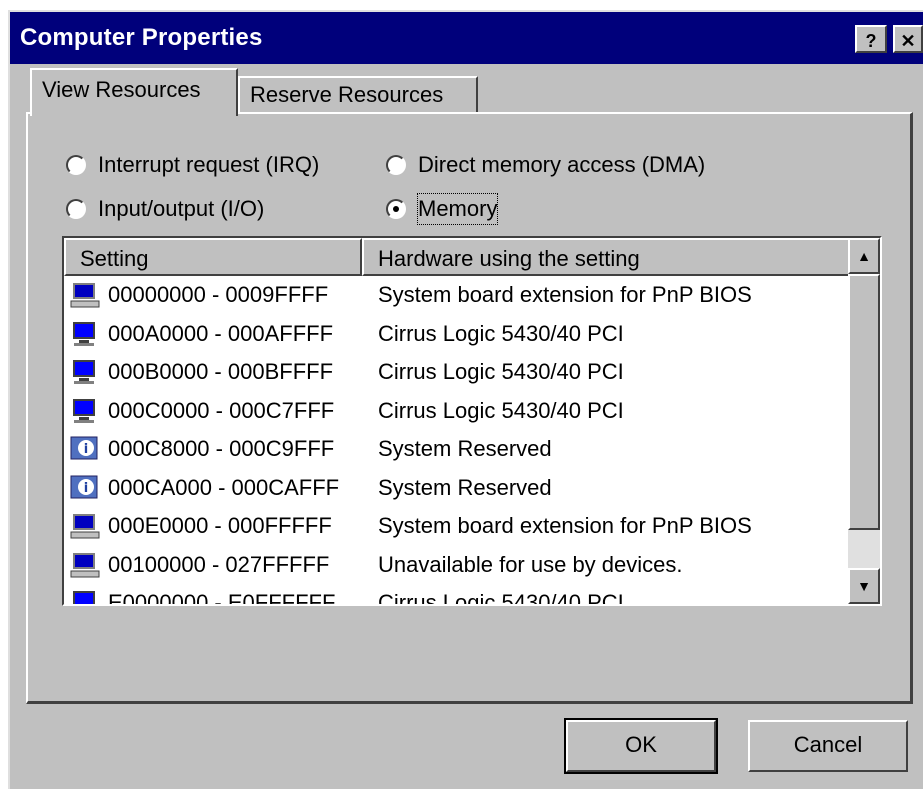 The width and height of the screenshot is (923, 789). I want to click on tab-view-resources: View Resources, so click(134, 92).